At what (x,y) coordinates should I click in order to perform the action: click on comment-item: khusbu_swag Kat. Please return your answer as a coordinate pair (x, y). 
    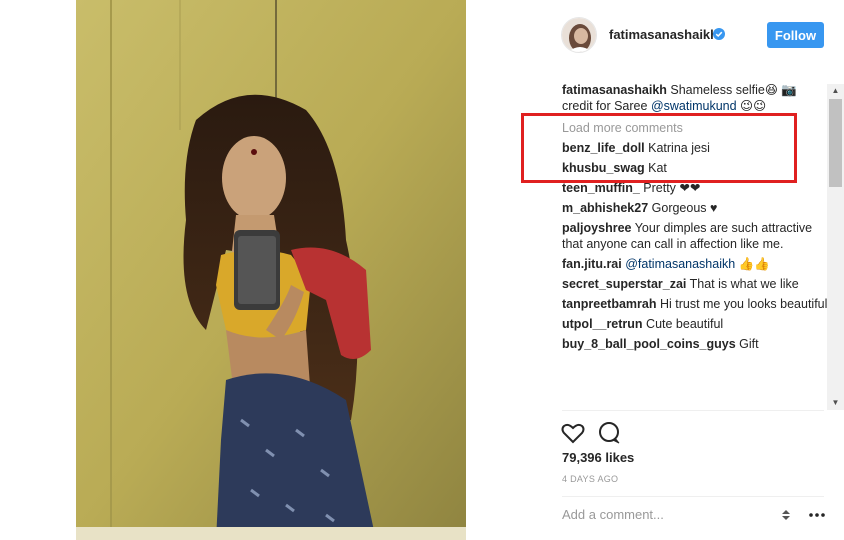
    Looking at the image, I should click on (695, 168).